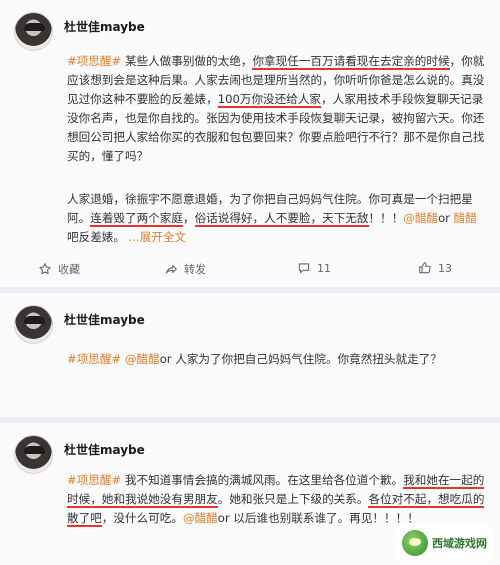  I want to click on underlined-text: 俗话说得好，人不要脸，天下无敌, so click(281, 219).